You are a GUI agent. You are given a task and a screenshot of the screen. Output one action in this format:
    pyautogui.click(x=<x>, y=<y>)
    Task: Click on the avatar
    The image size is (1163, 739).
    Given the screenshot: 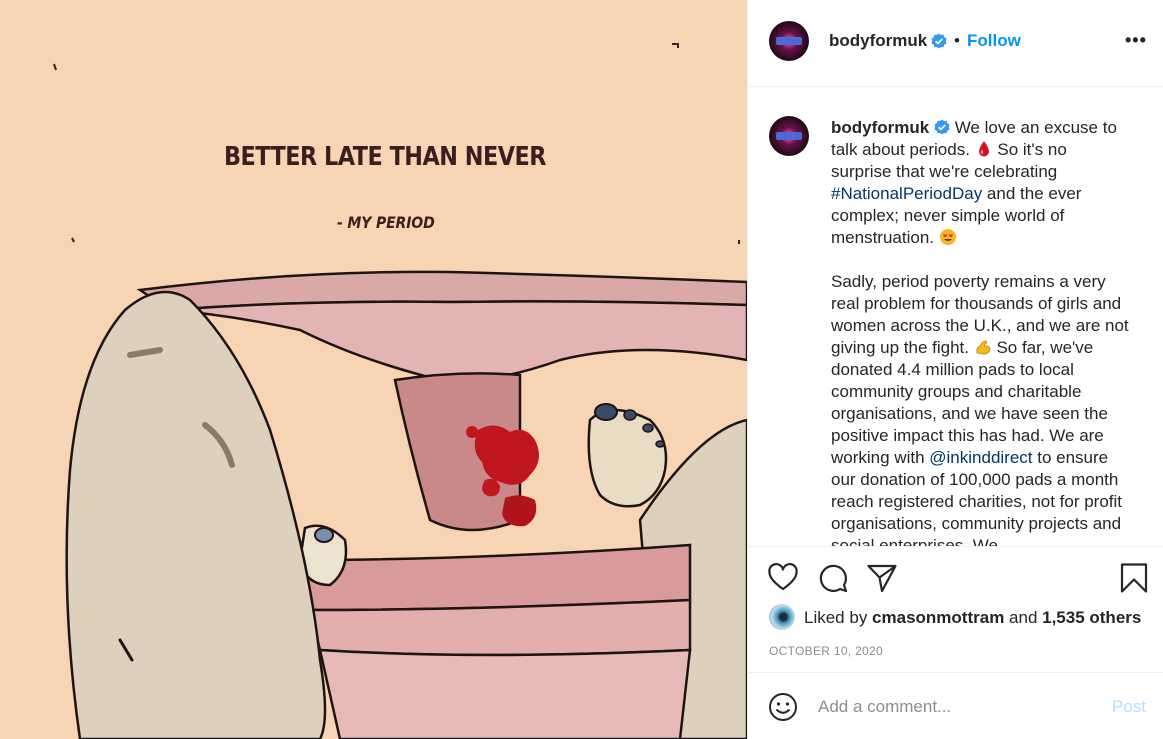 What is the action you would take?
    pyautogui.click(x=789, y=41)
    